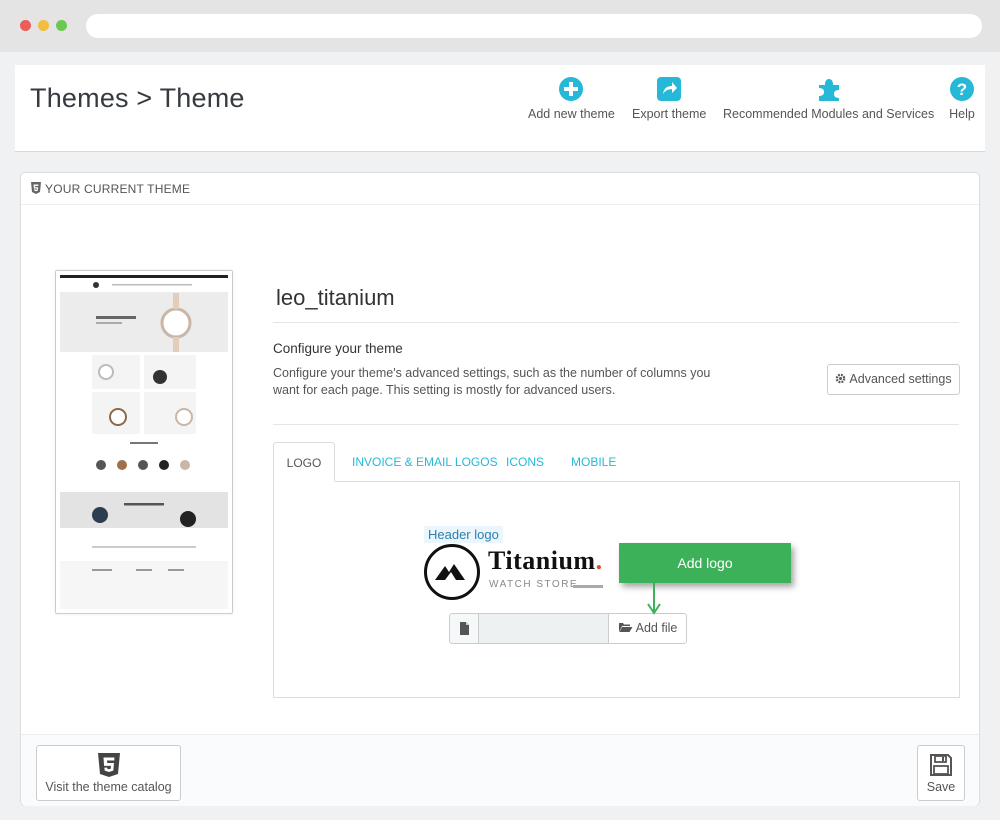  What do you see at coordinates (829, 114) in the screenshot?
I see `recommended-modules-label: Recommended Modules and Services` at bounding box center [829, 114].